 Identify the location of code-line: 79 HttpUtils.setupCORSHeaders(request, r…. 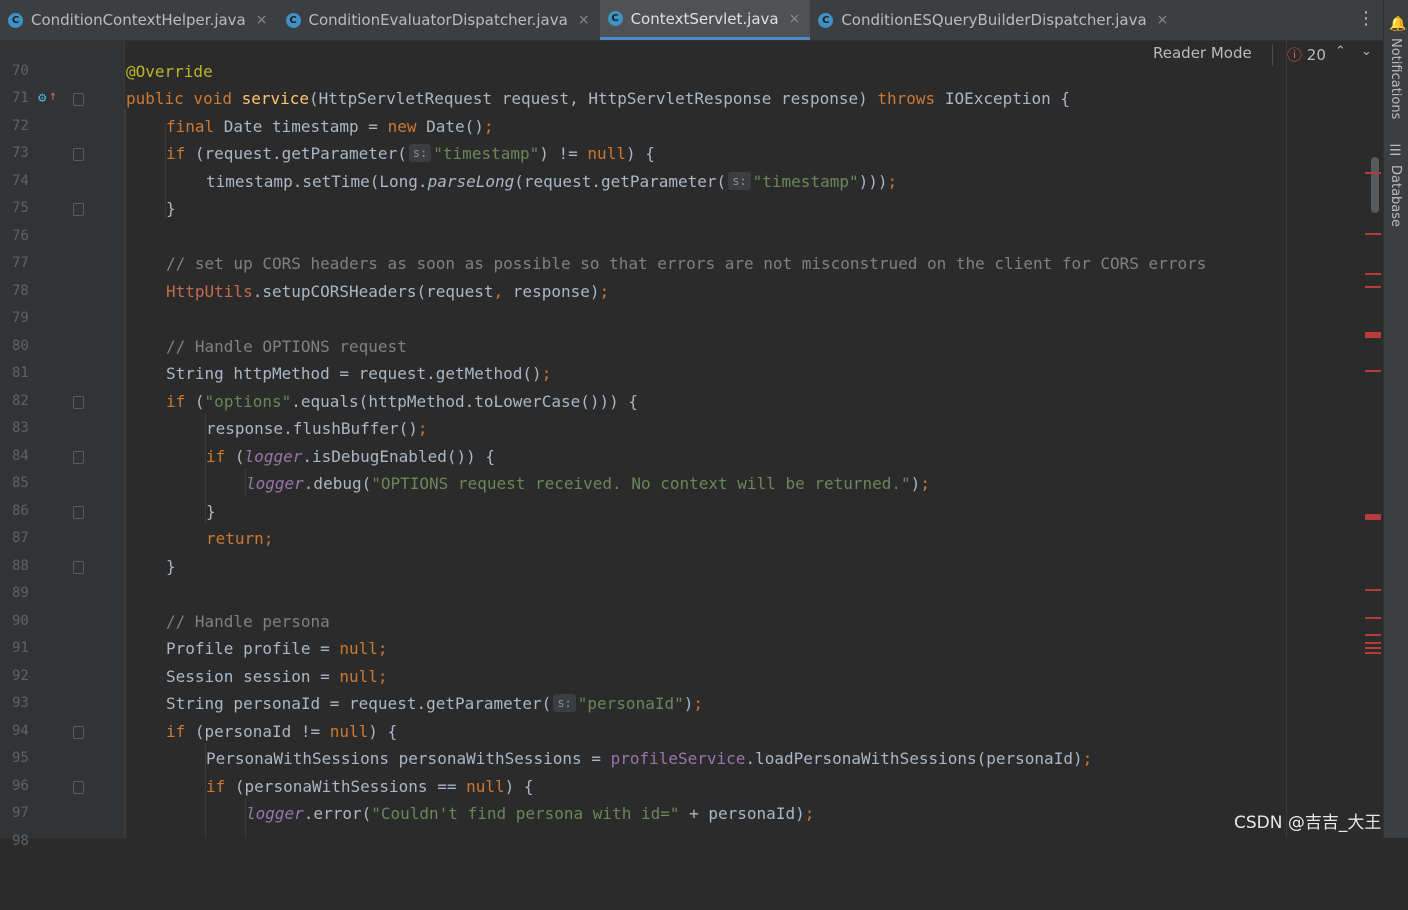
(691, 302).